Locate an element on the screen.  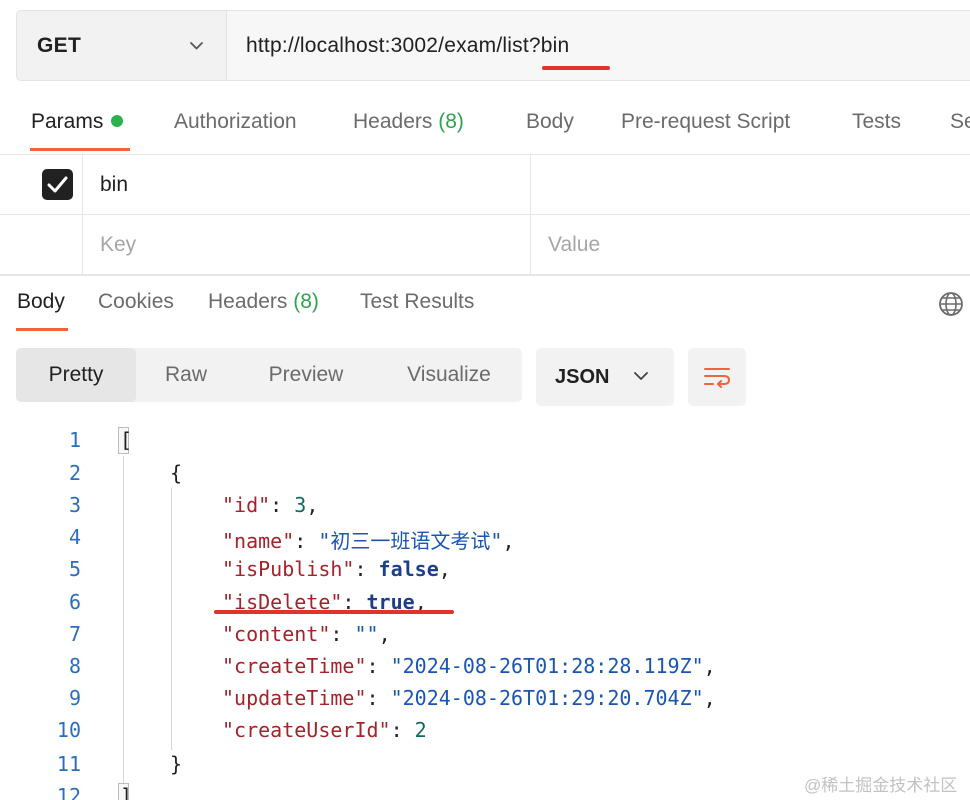
tab-params-label: Params is located at coordinates (67, 121).